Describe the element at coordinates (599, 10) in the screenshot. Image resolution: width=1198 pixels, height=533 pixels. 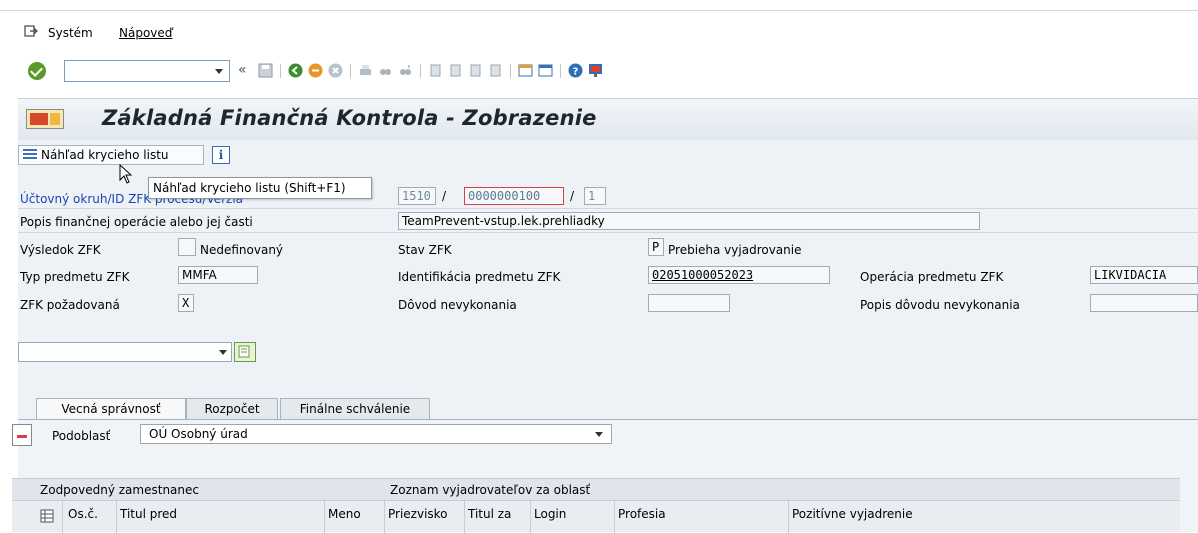
I see `top-border` at that location.